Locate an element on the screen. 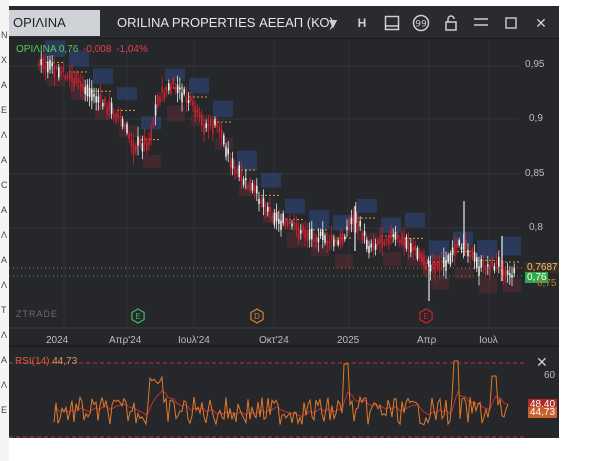 The width and height of the screenshot is (589, 461). rsi-close-icon: ✕ is located at coordinates (542, 362).